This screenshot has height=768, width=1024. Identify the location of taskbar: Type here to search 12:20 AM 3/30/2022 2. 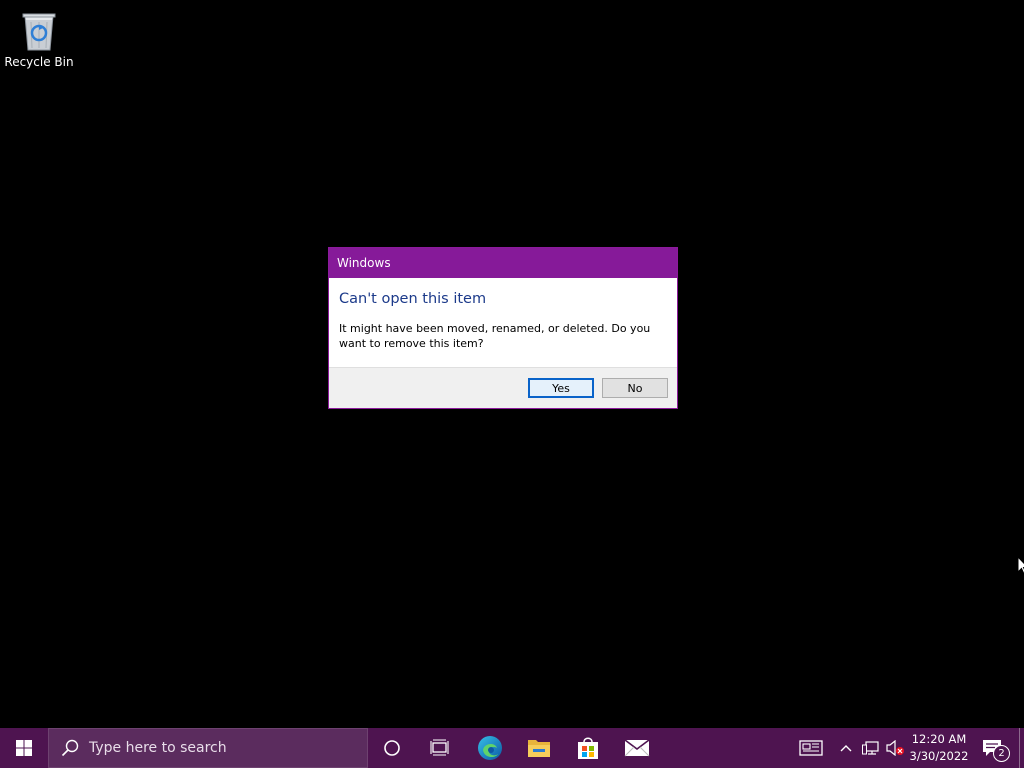
(512, 748).